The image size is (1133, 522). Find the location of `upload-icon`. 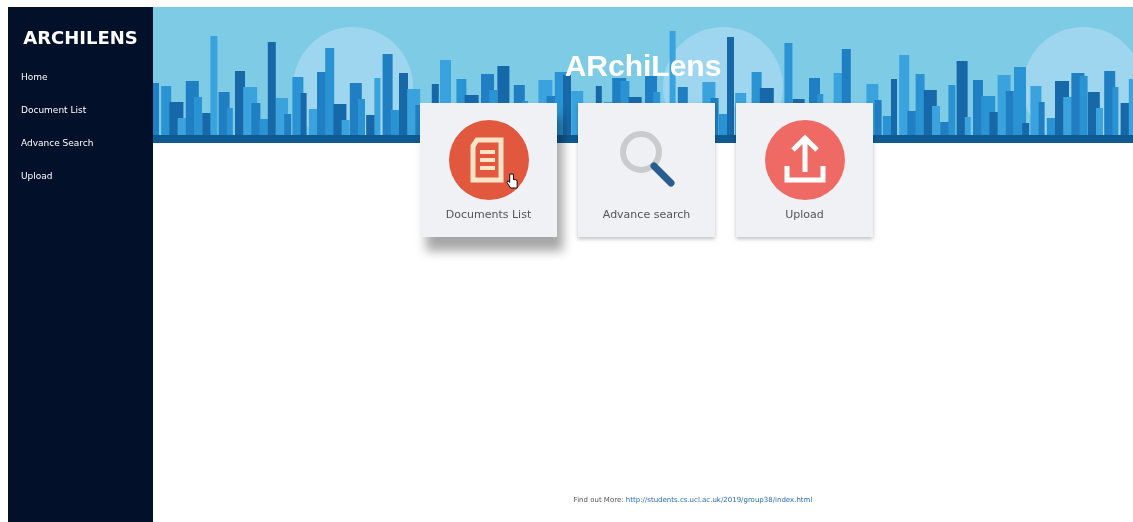

upload-icon is located at coordinates (804, 160).